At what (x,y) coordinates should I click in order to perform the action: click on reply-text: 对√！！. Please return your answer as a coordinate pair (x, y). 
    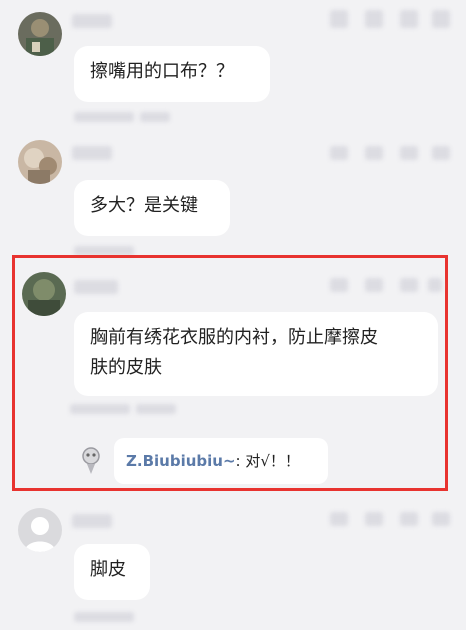
    Looking at the image, I should click on (272, 461).